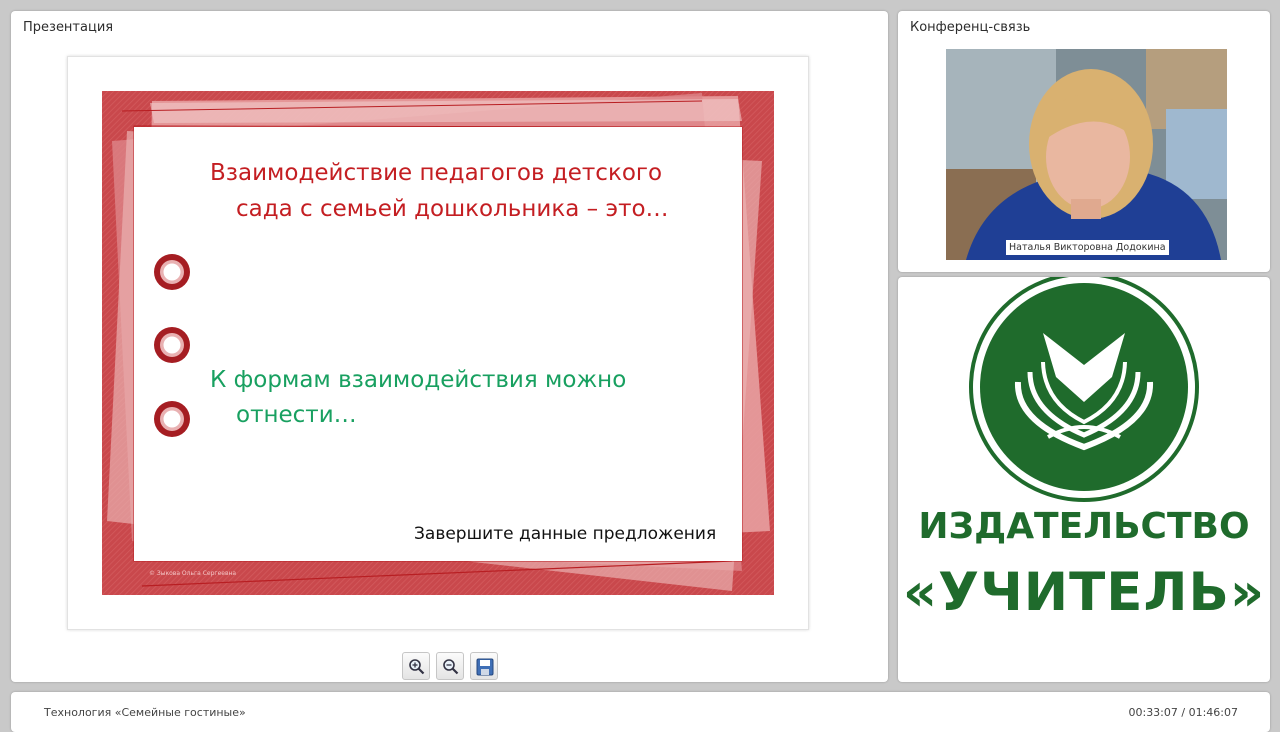  I want to click on conference-panel-title: Конференц-связь, so click(970, 27).